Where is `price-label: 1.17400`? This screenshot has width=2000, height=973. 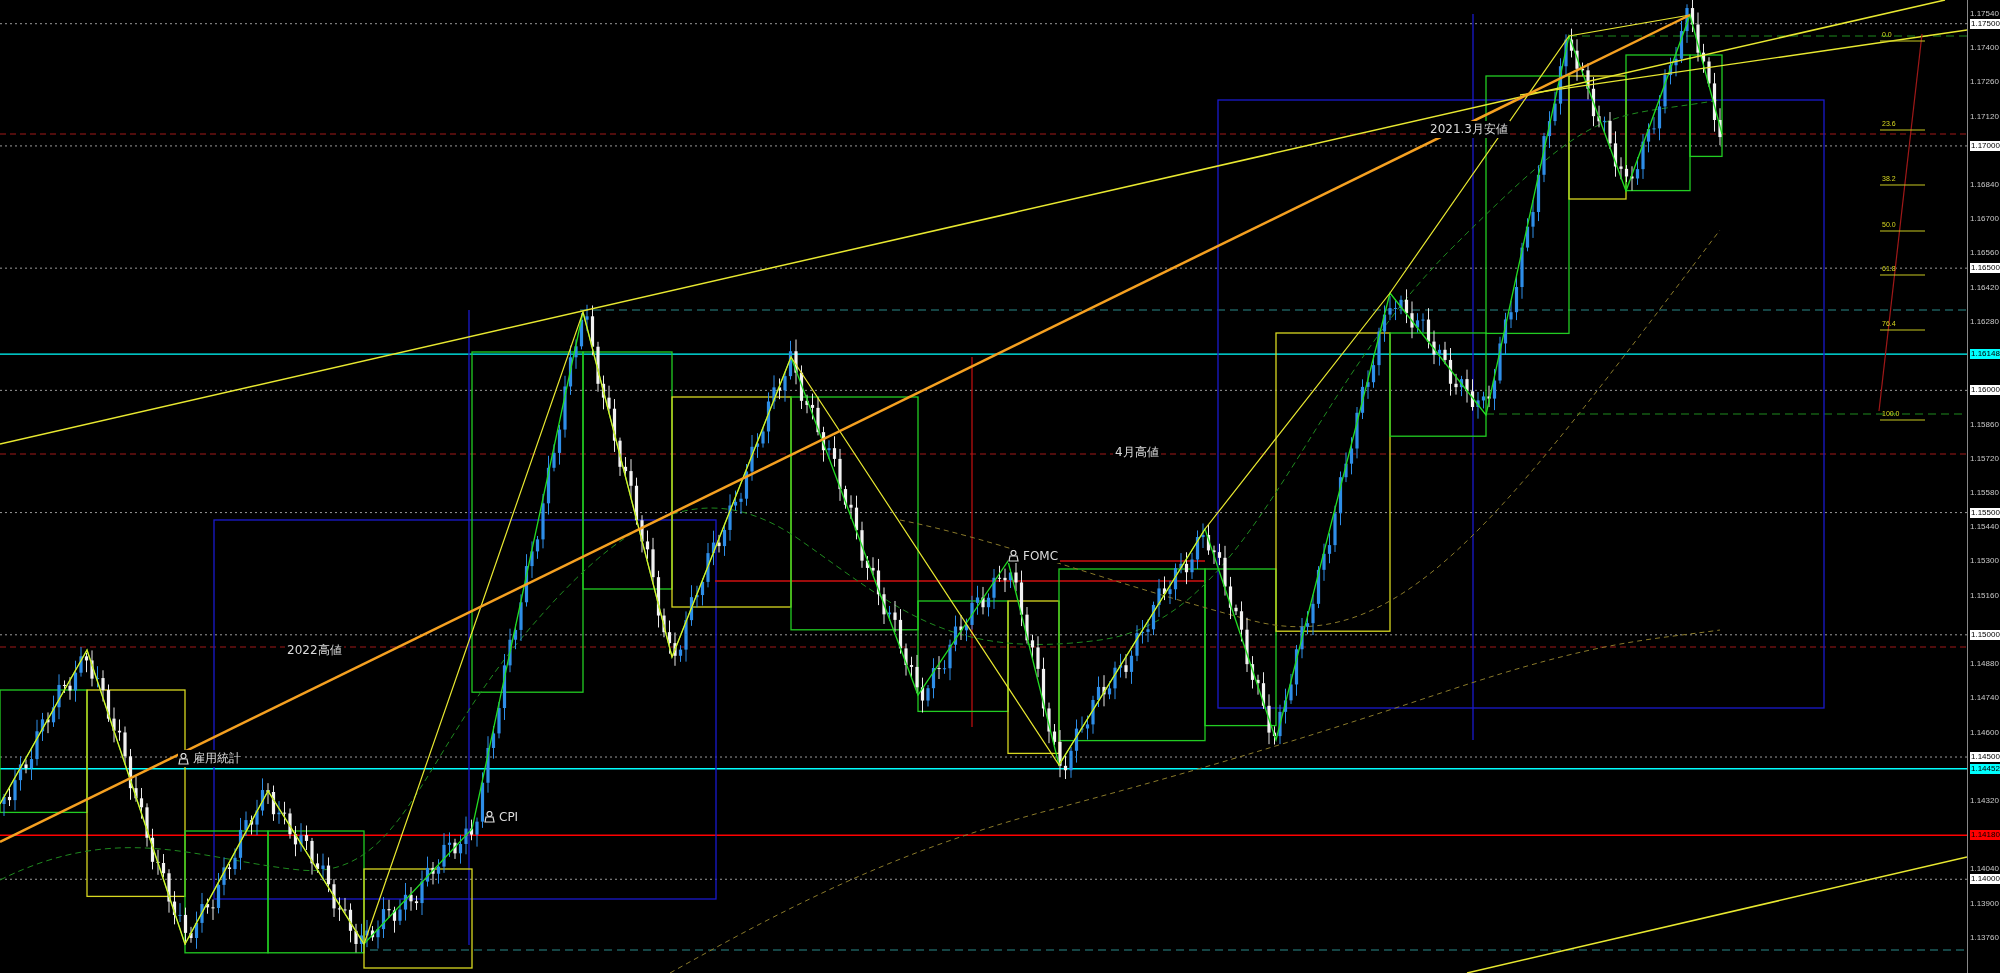
price-label: 1.17400 is located at coordinates (1984, 48).